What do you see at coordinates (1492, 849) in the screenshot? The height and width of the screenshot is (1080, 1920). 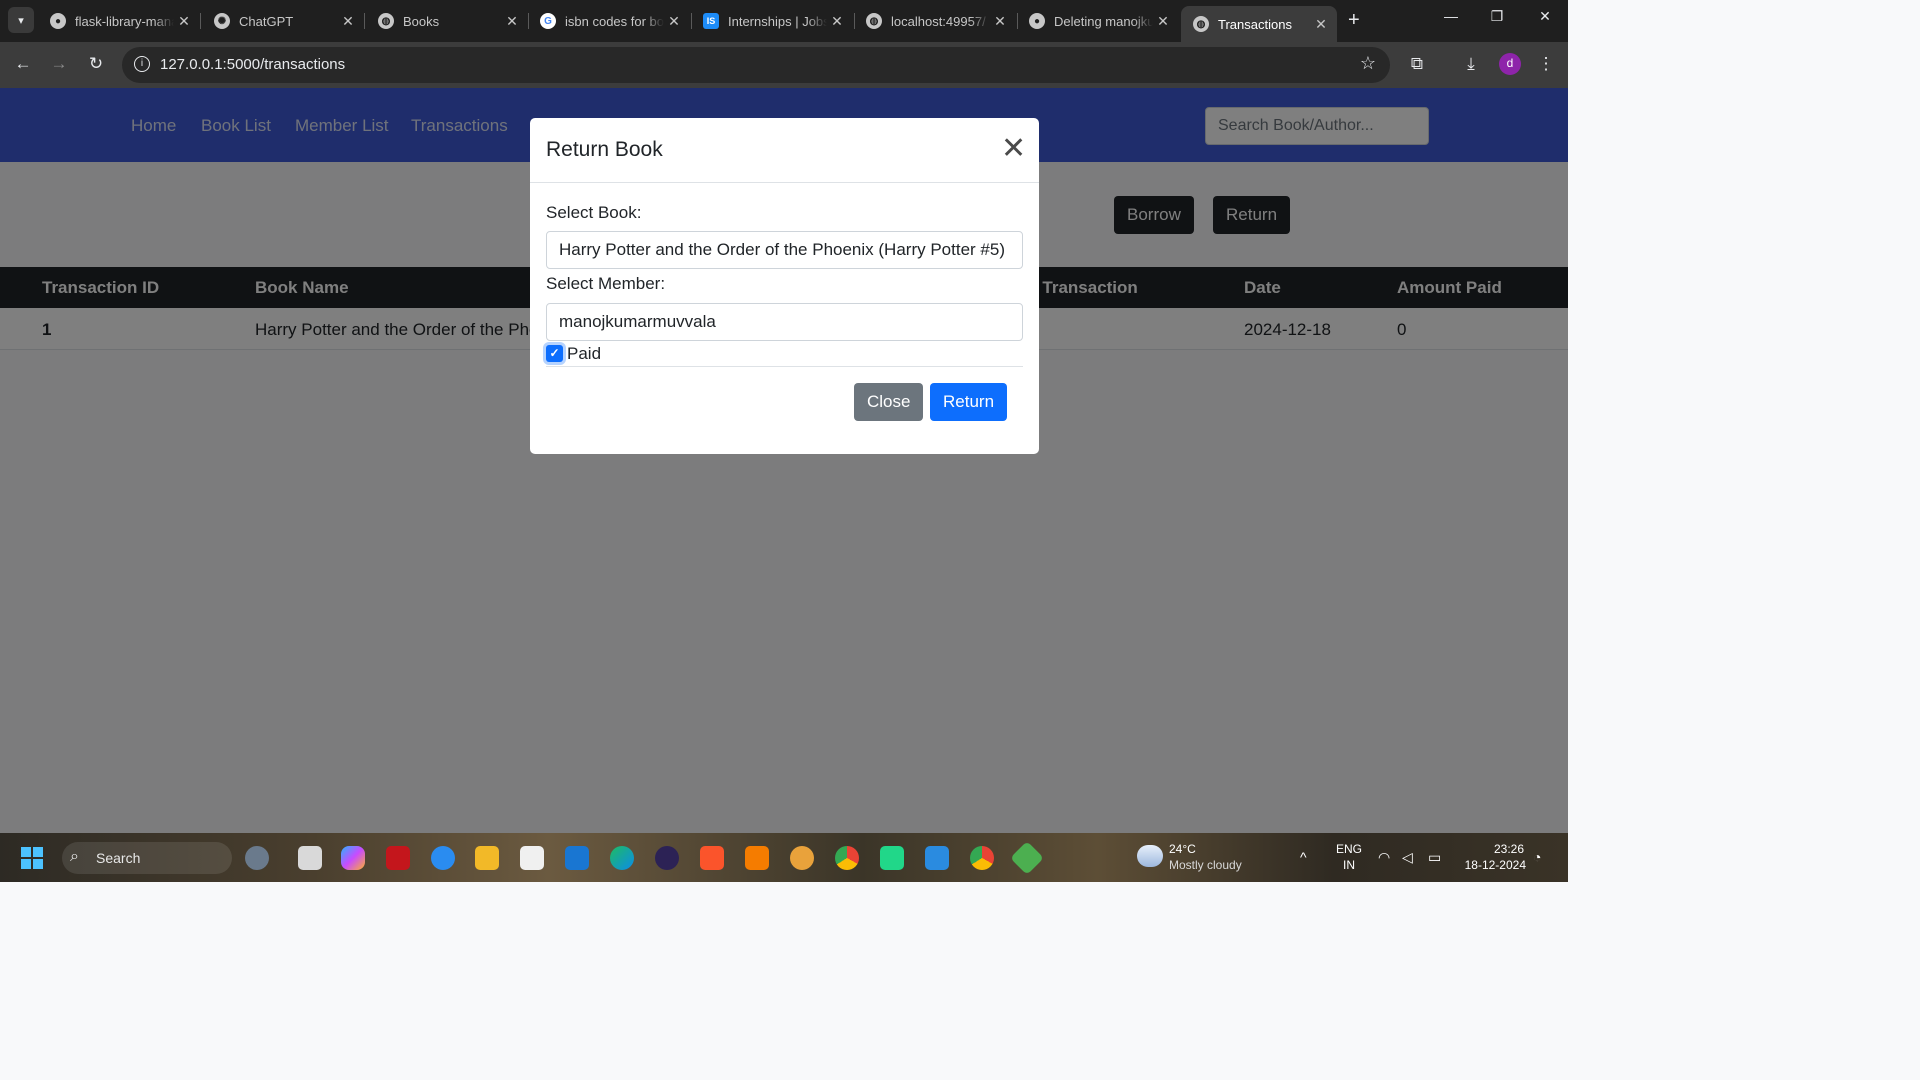 I see `clock-time: 23:26` at bounding box center [1492, 849].